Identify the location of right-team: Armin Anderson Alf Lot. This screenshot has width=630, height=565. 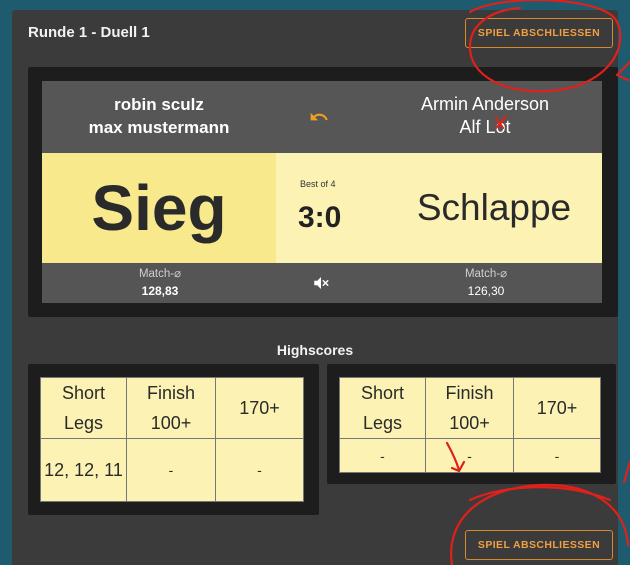
(485, 116).